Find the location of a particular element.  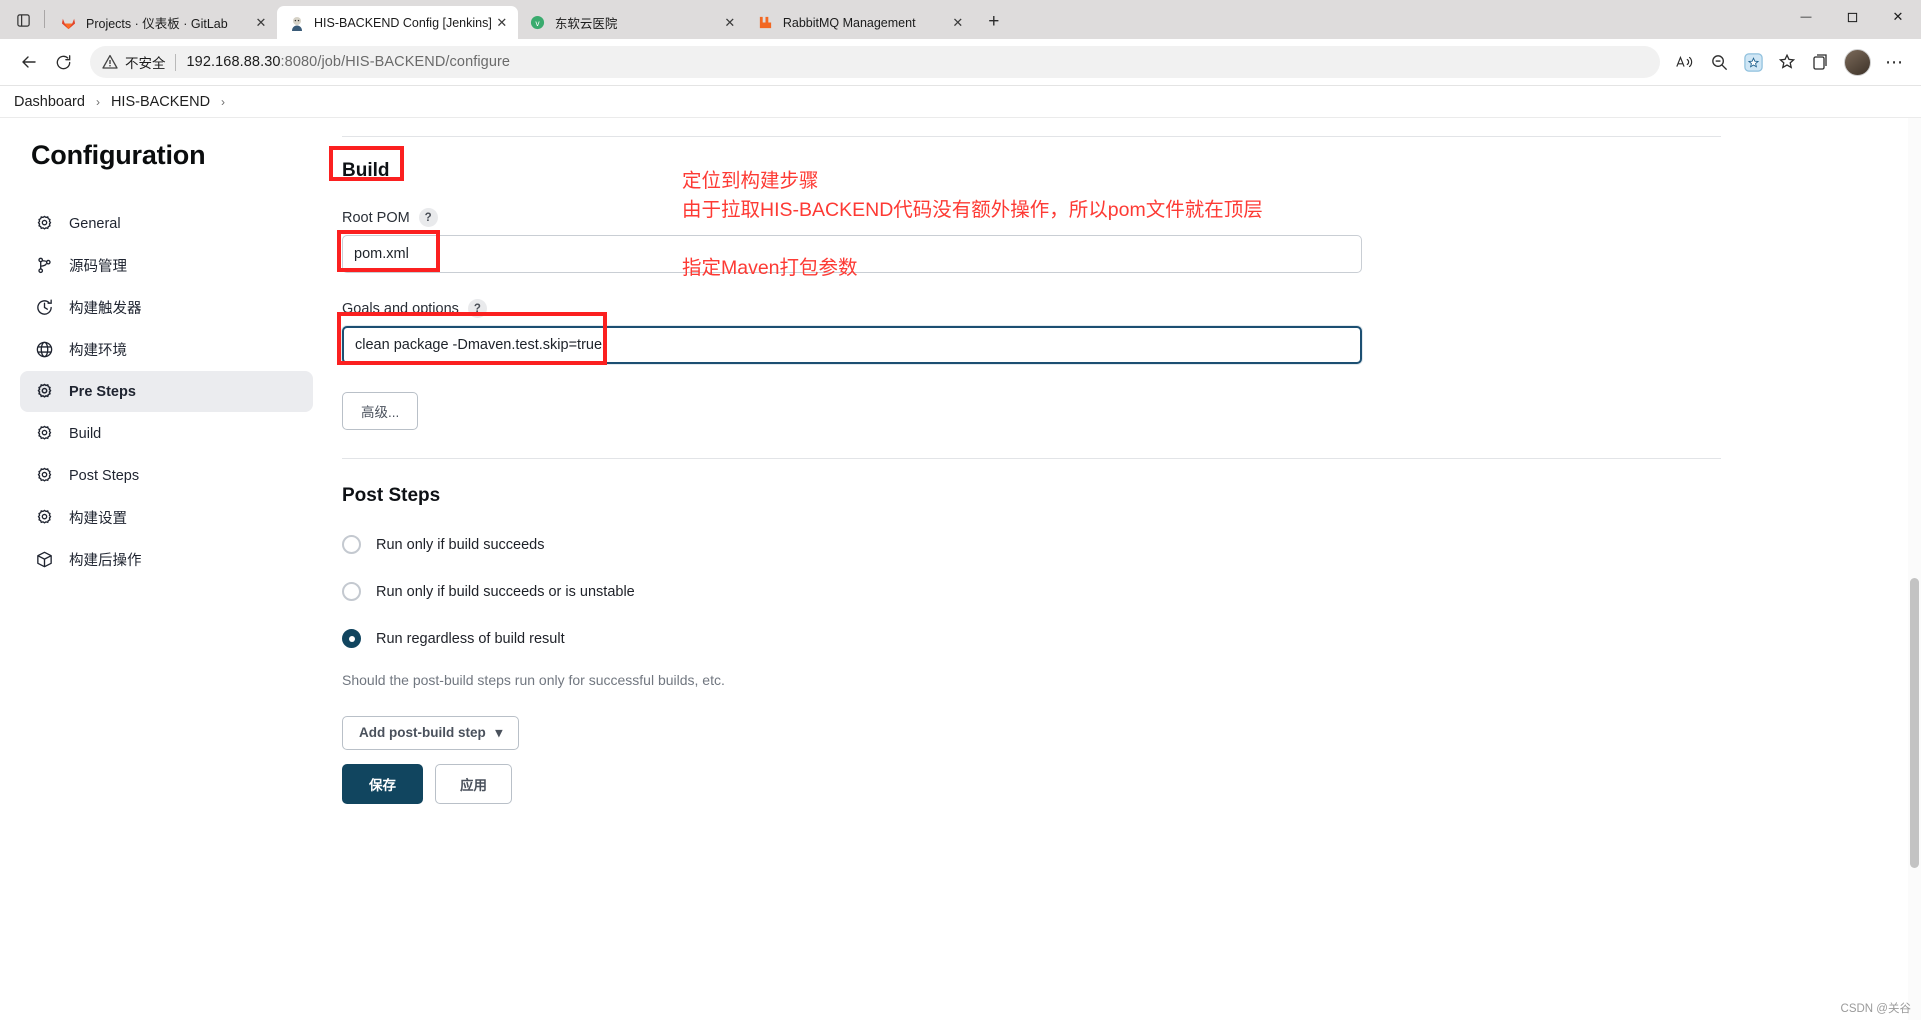

build-section-heading: Build is located at coordinates (366, 170).